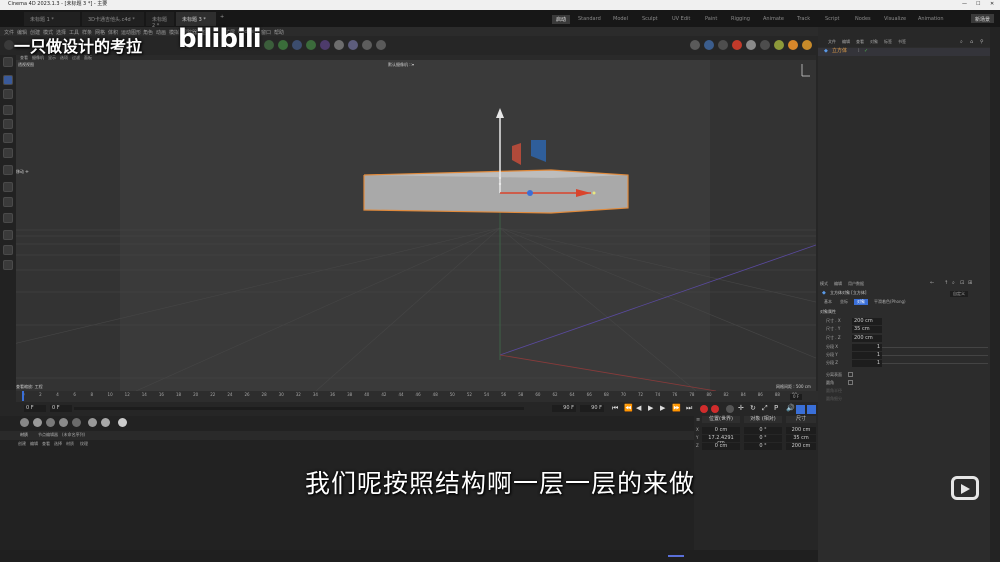  I want to click on layout-tab-visualize: Visualize, so click(895, 19).